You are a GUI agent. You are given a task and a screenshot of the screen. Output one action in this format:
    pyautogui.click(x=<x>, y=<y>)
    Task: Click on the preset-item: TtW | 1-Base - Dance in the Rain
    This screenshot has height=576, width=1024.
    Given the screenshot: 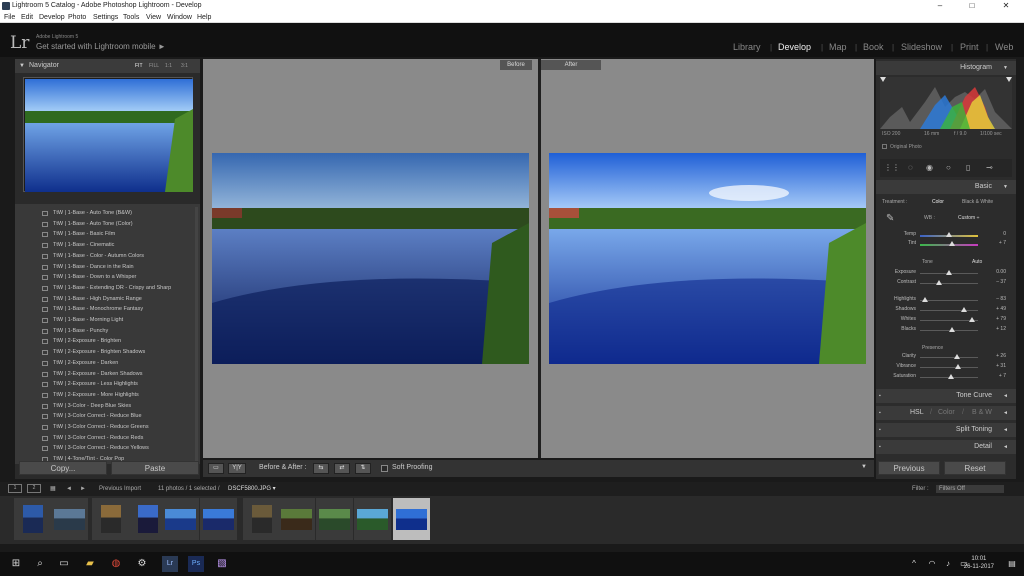 What is the action you would take?
    pyautogui.click(x=107, y=267)
    